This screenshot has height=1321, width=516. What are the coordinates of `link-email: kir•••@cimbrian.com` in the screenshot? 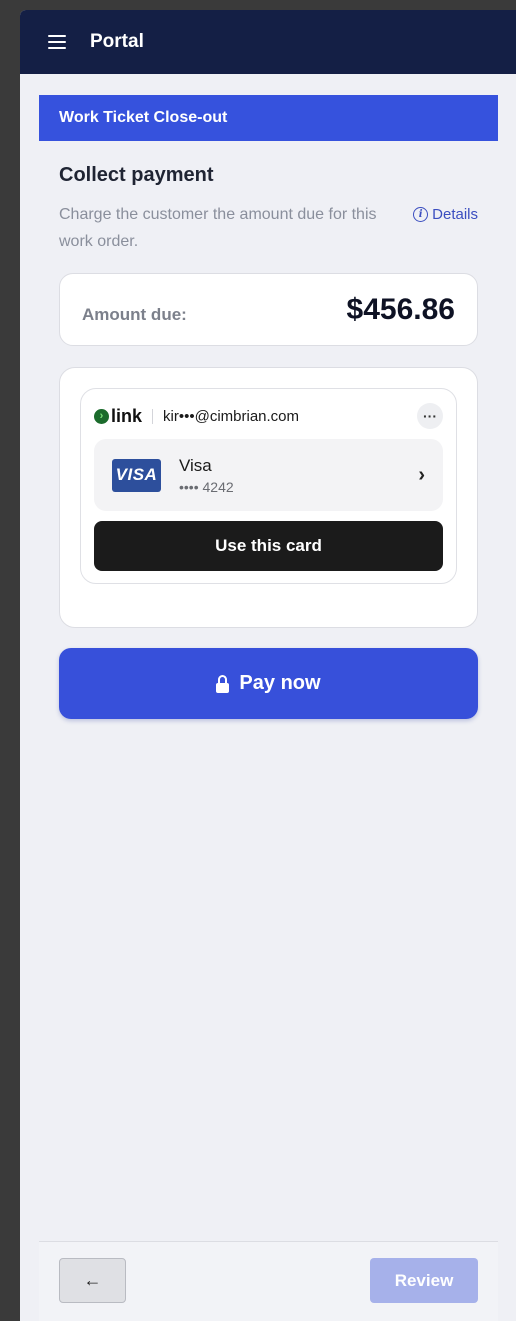 It's located at (231, 416).